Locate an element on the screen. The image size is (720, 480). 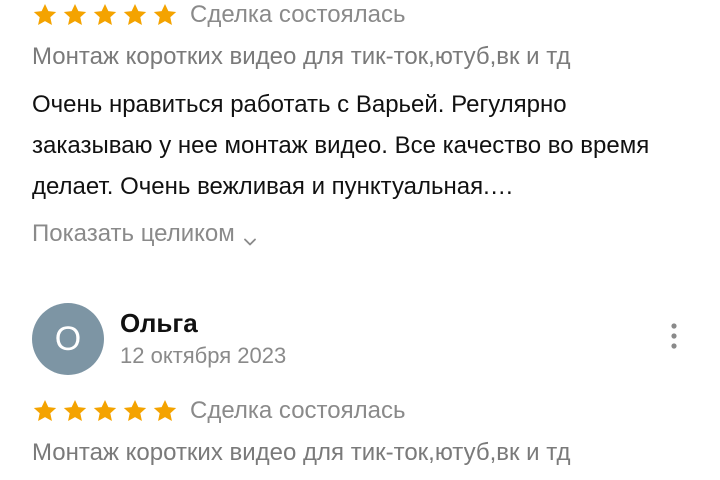
review-date: 12 октября 2023 is located at coordinates (203, 355).